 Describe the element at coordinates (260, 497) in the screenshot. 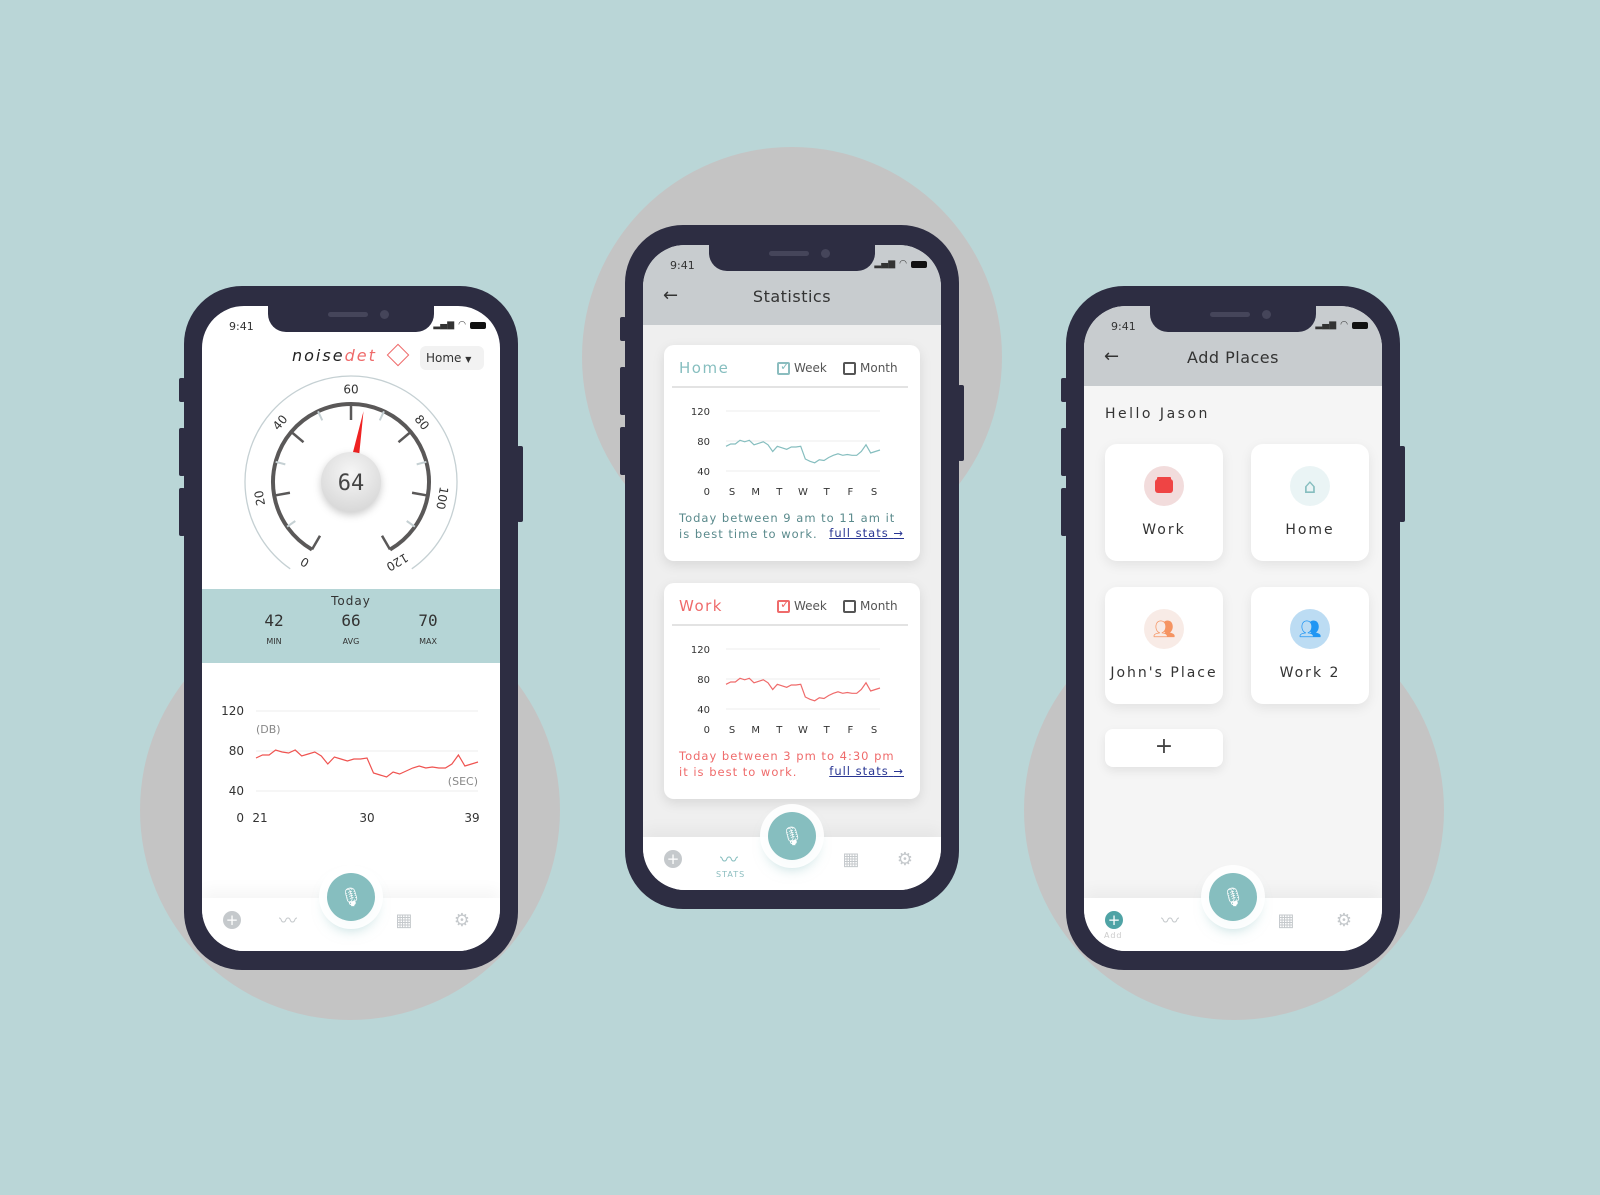

I see `gauge-tick-label: 20` at that location.